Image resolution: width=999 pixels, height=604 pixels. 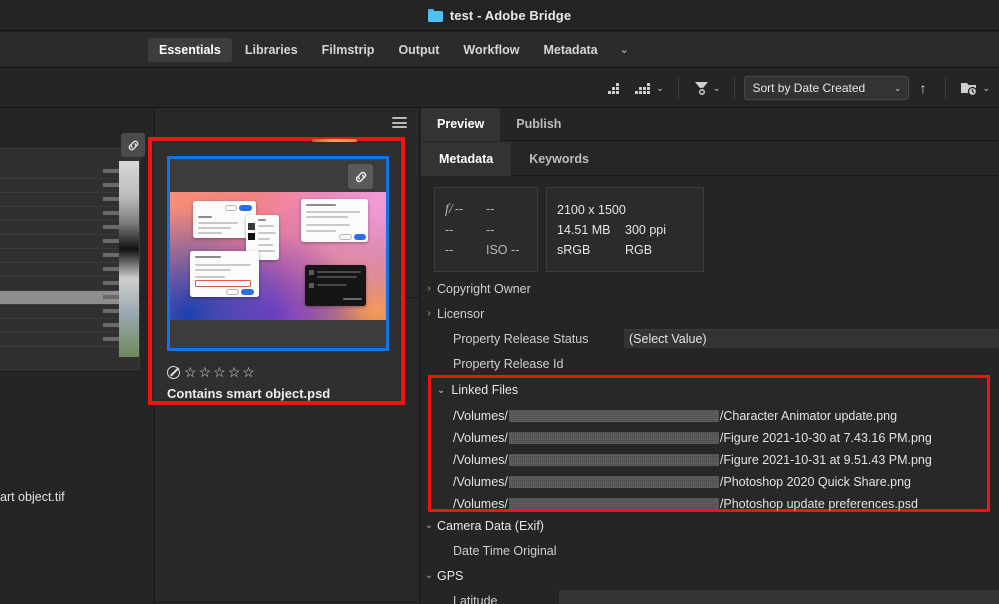 I want to click on tab-metadata: Metadata, so click(x=466, y=159).